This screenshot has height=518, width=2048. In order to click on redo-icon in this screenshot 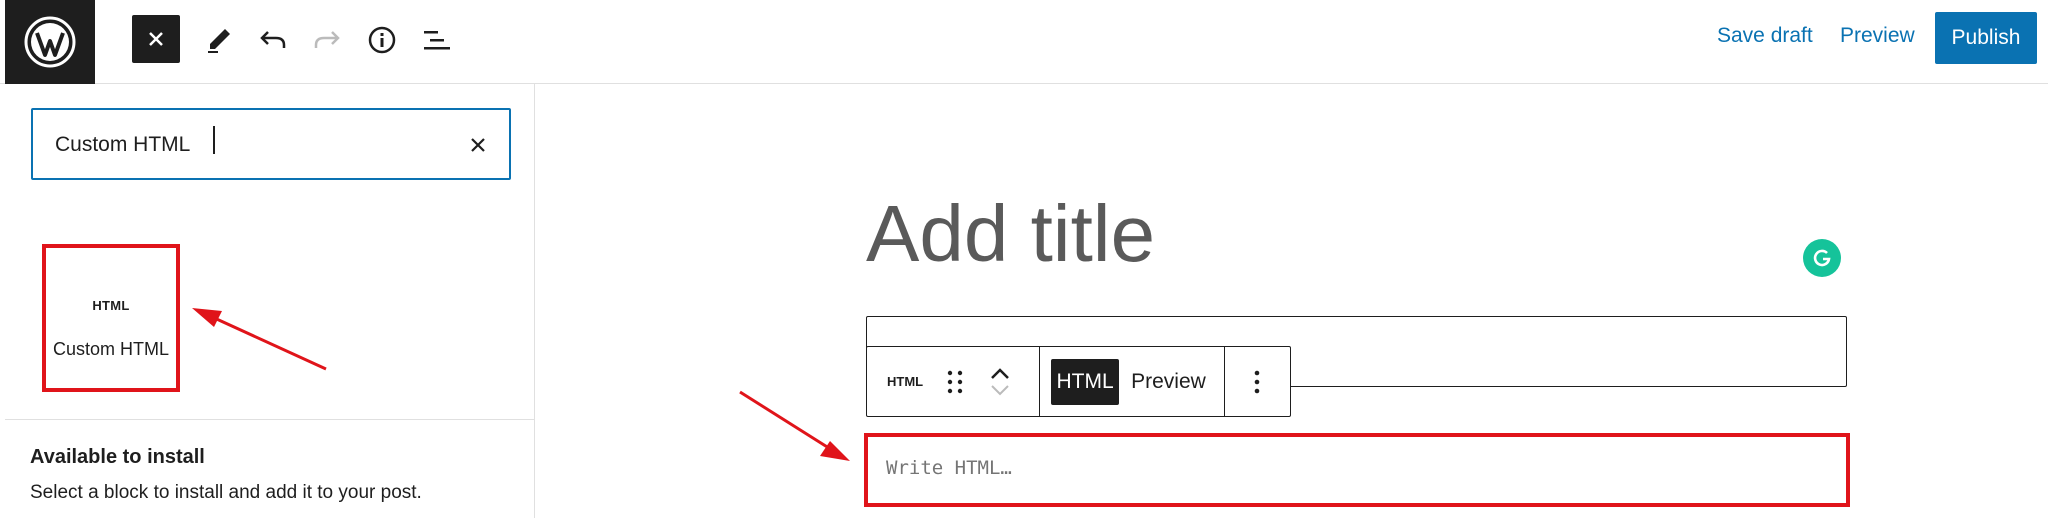, I will do `click(327, 39)`.